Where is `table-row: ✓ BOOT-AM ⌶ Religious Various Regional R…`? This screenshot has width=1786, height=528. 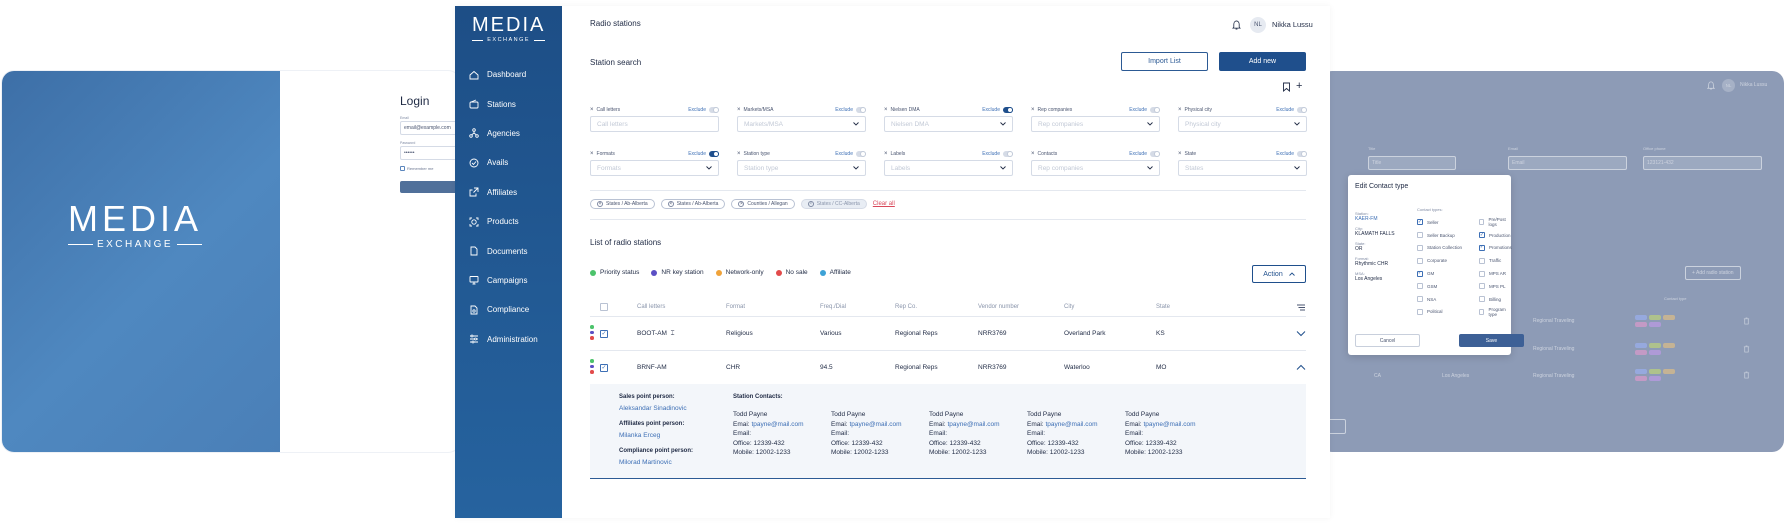
table-row: ✓ BOOT-AM ⌶ Religious Various Regional R… is located at coordinates (948, 334).